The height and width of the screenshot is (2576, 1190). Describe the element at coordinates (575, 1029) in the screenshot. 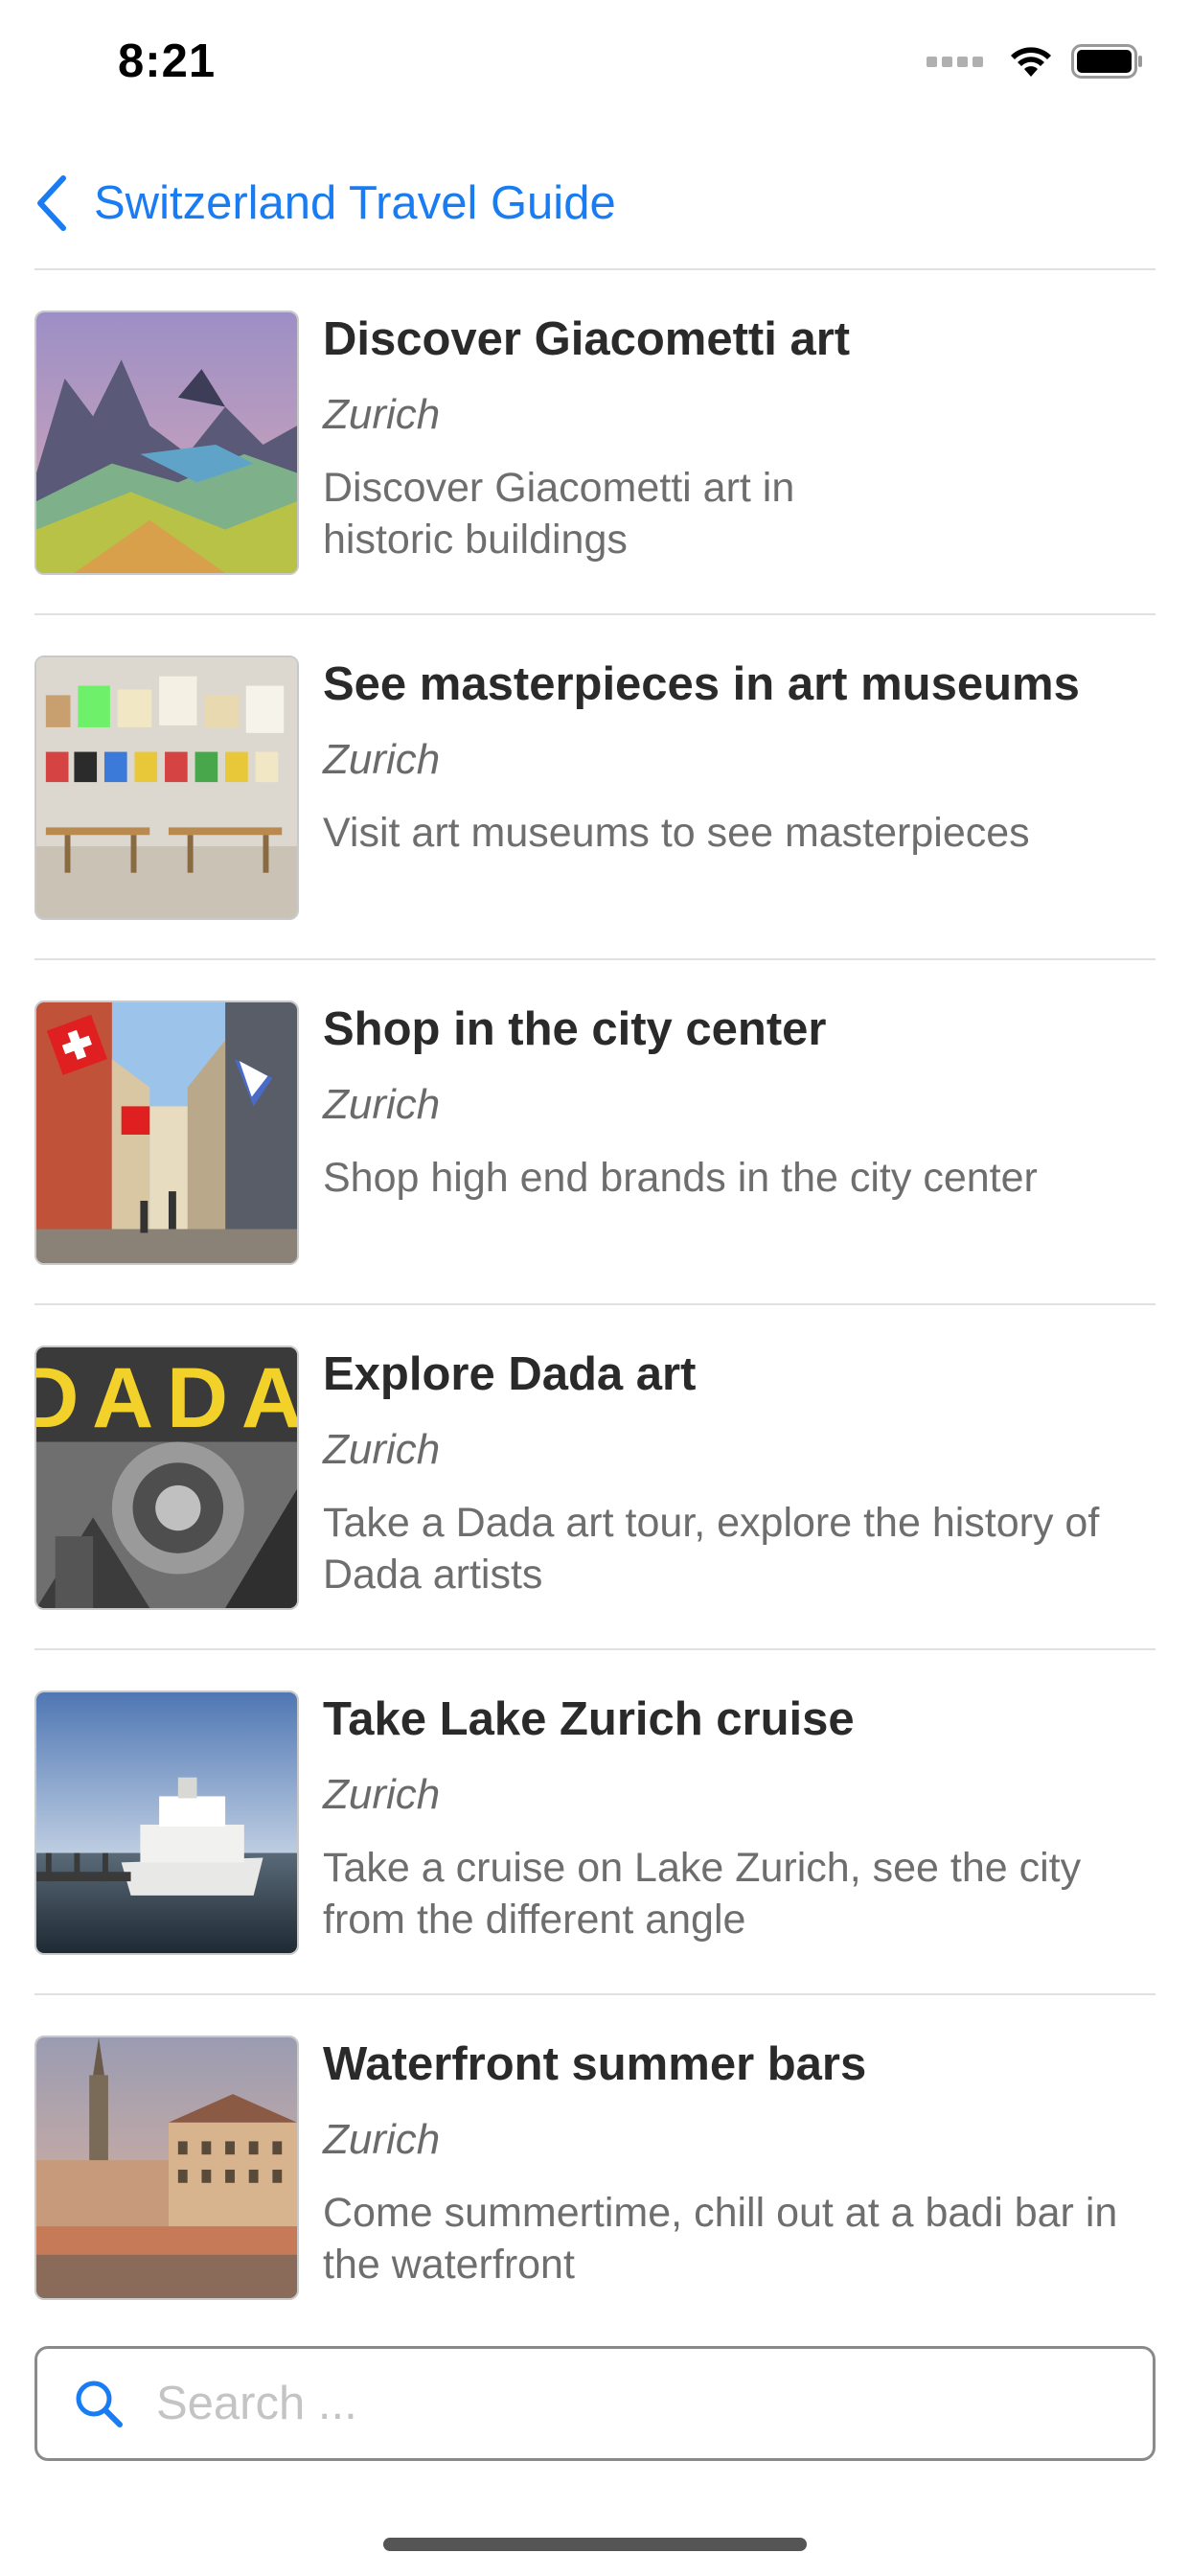

I see `list-item-title: Shop in the city center` at that location.